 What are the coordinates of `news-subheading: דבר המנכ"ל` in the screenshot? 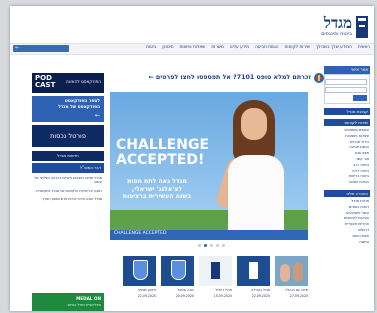 It's located at (68, 168).